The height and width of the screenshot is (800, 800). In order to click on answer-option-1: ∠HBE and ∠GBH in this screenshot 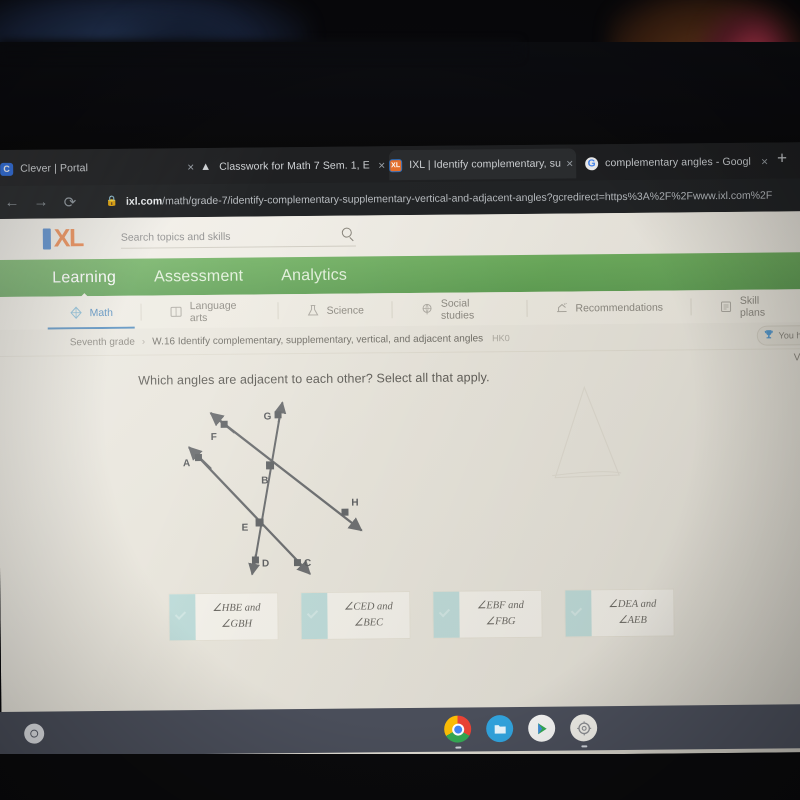, I will do `click(223, 617)`.